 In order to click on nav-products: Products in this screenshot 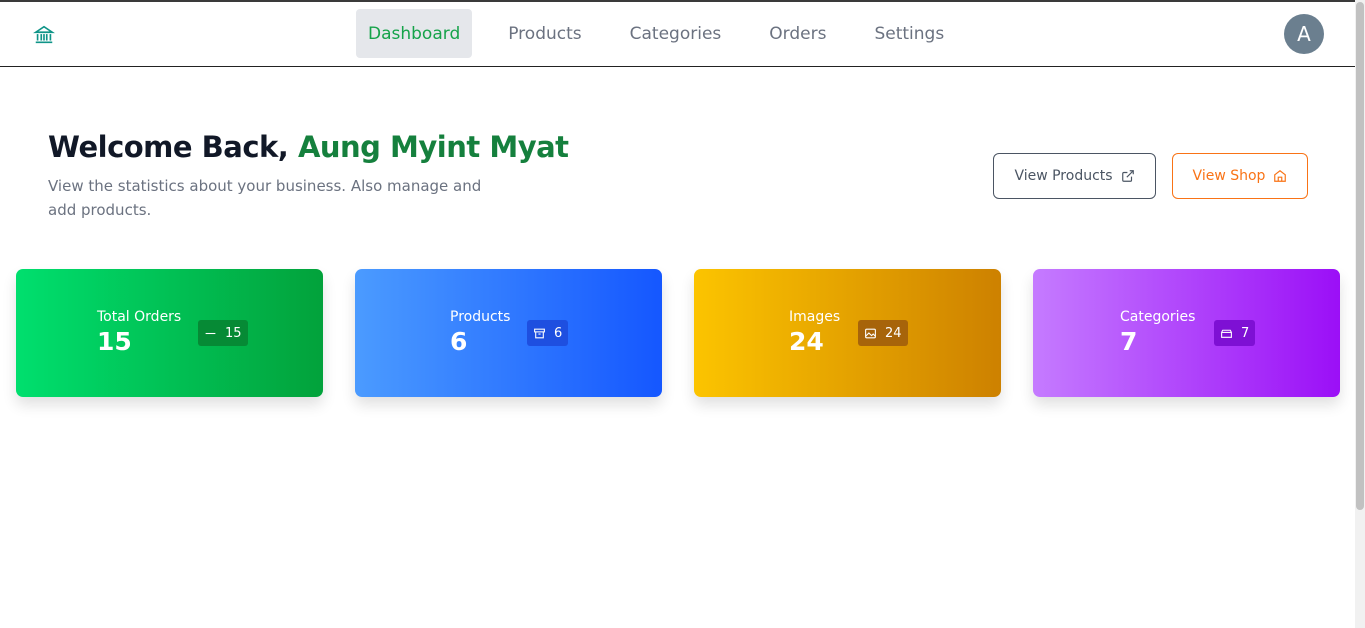, I will do `click(544, 33)`.